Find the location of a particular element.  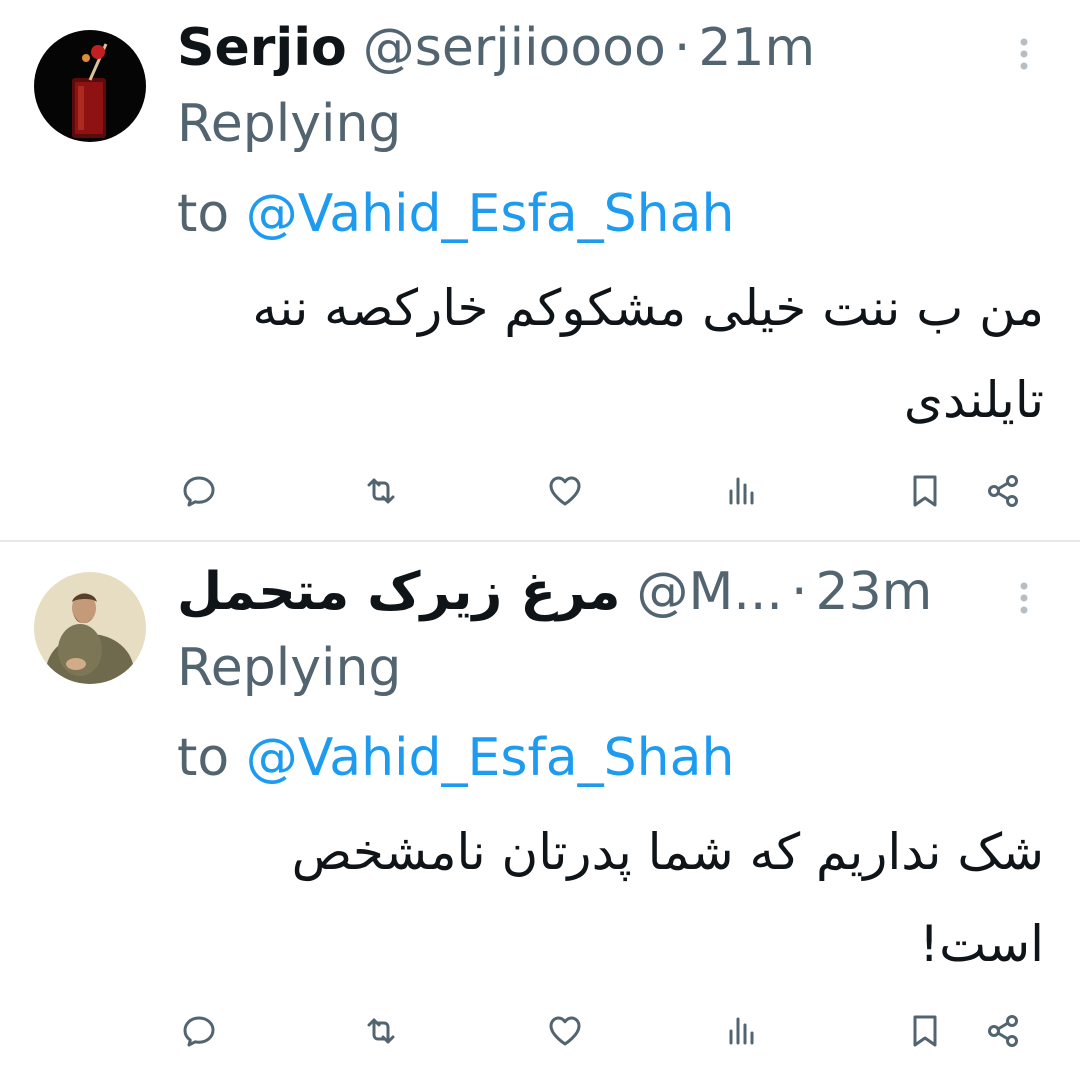

timestamp: 23m is located at coordinates (873, 592).